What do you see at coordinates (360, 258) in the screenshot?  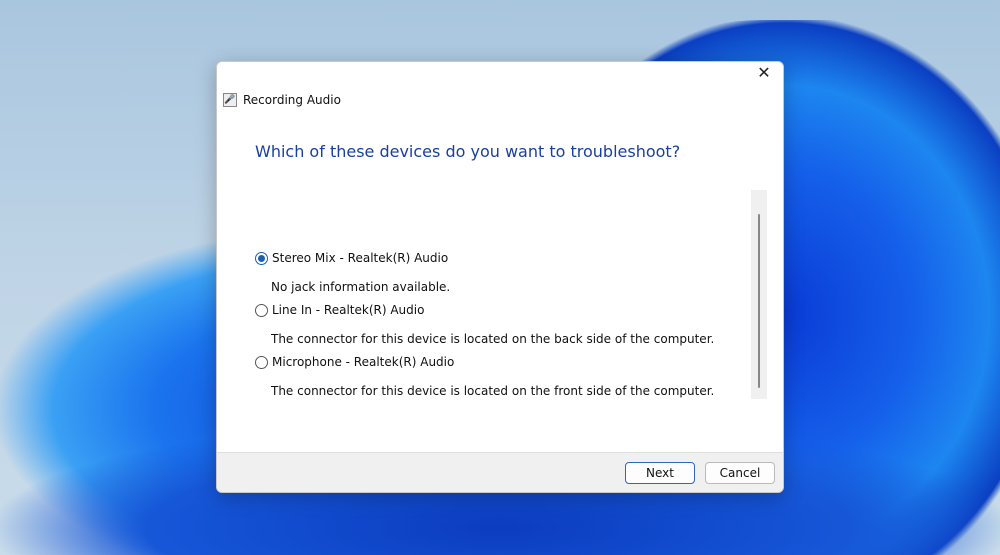 I see `option-label: Stereo Mix - Realtek(R) Audio` at bounding box center [360, 258].